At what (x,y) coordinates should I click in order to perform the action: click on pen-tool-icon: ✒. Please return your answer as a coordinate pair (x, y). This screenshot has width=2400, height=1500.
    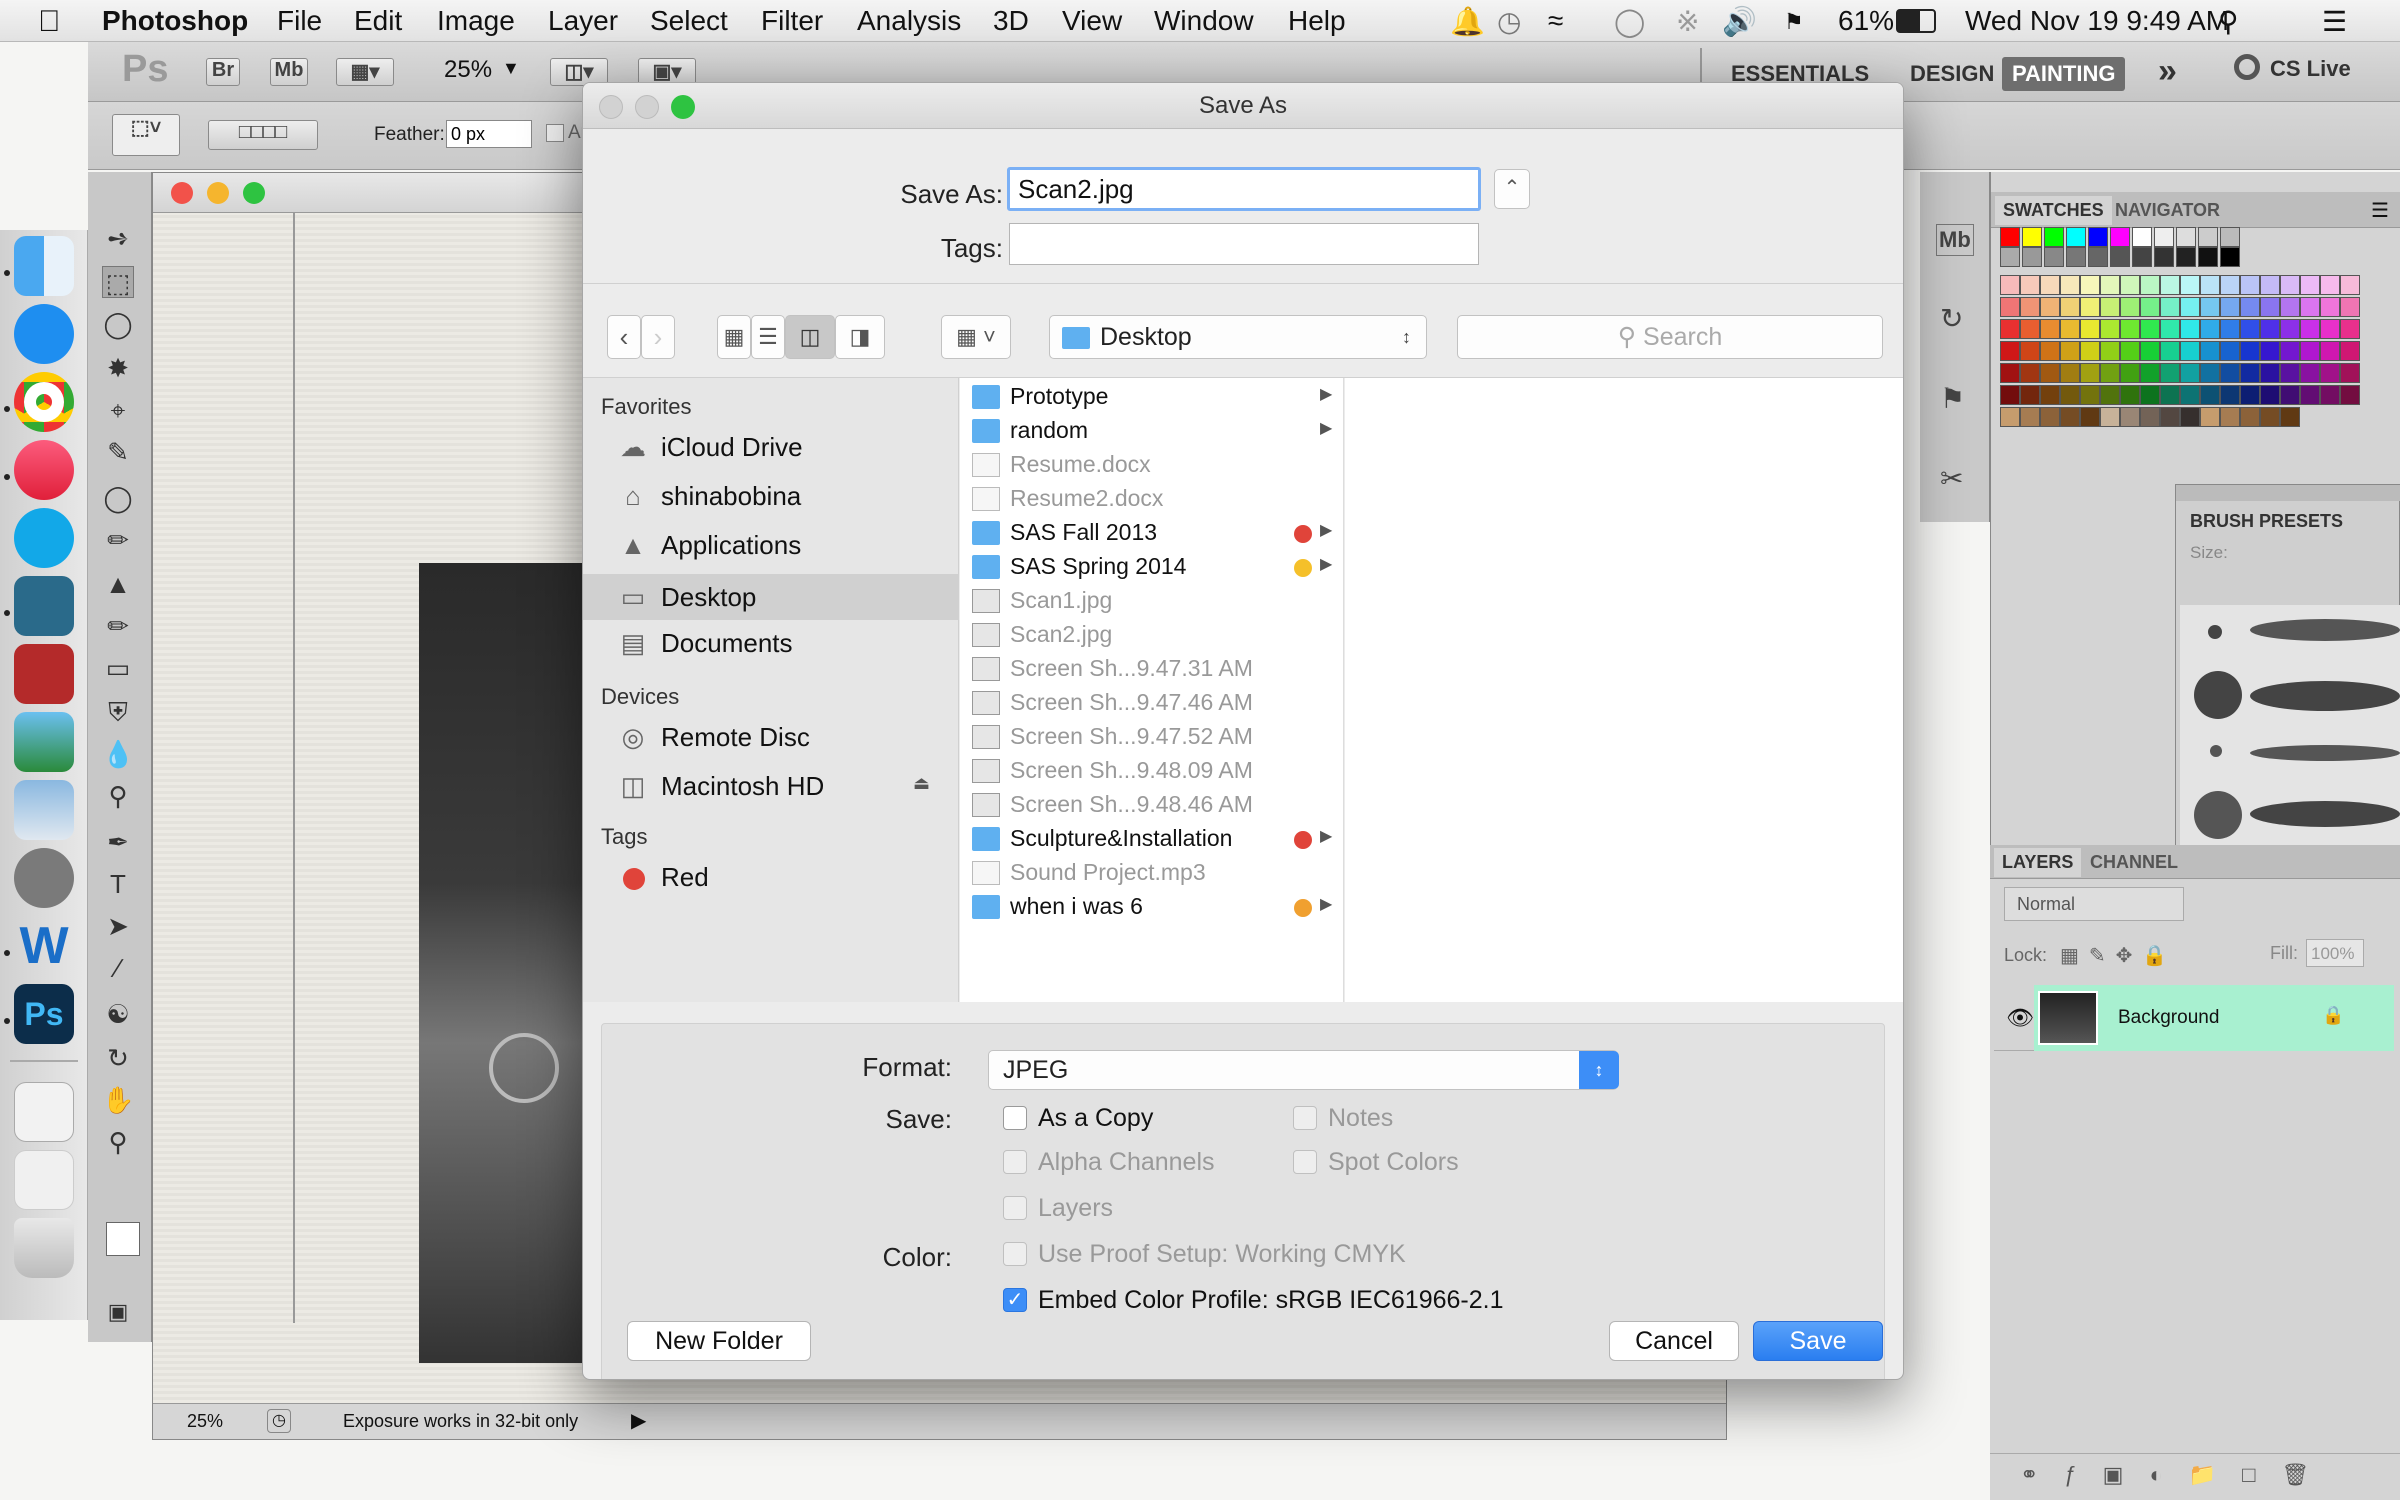
    Looking at the image, I should click on (118, 842).